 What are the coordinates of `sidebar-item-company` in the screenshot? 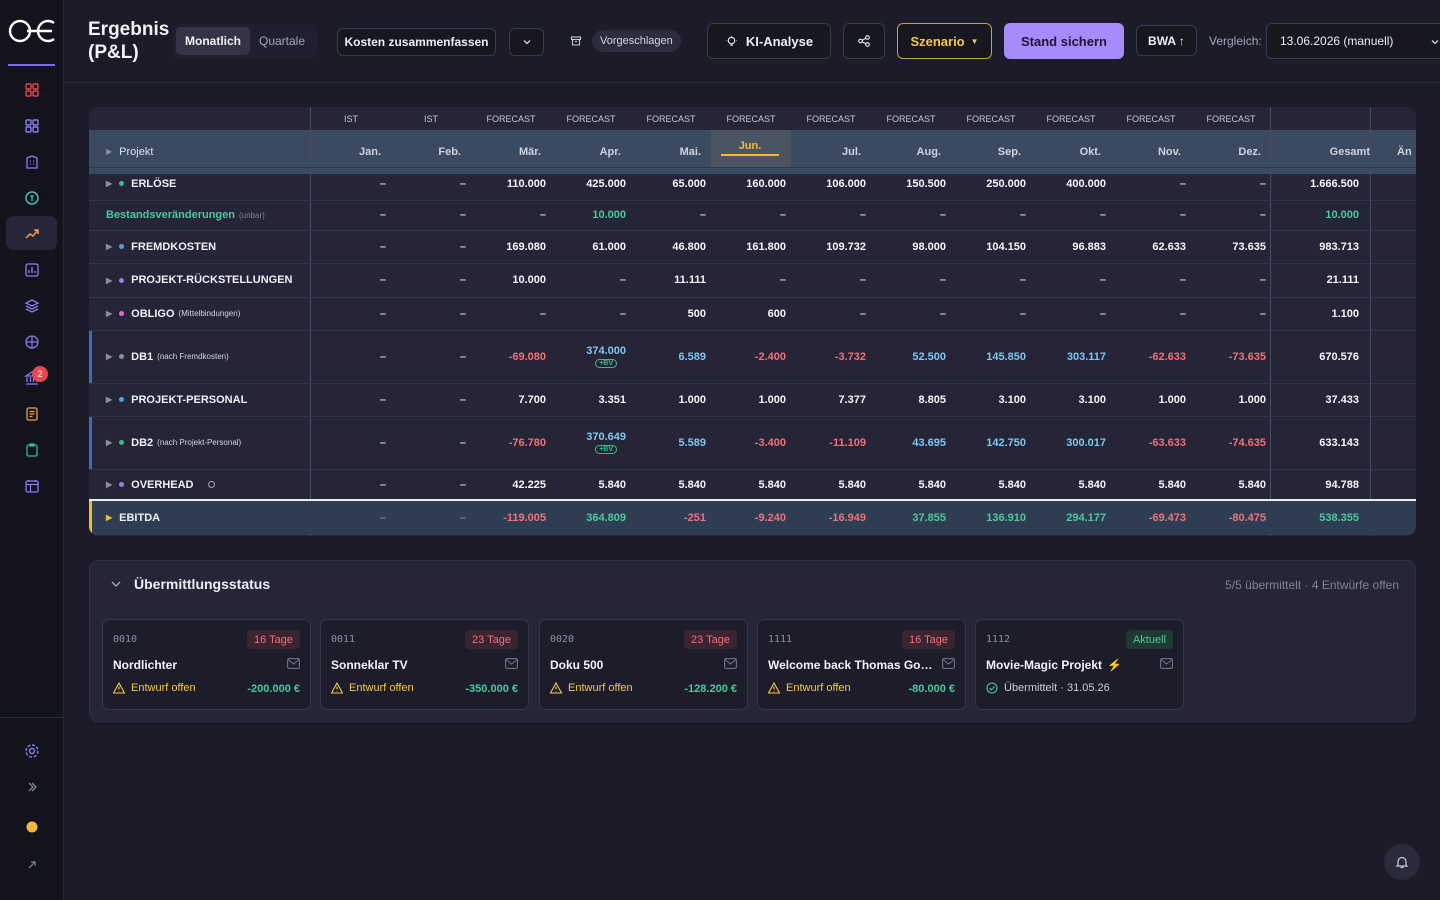 It's located at (32, 162).